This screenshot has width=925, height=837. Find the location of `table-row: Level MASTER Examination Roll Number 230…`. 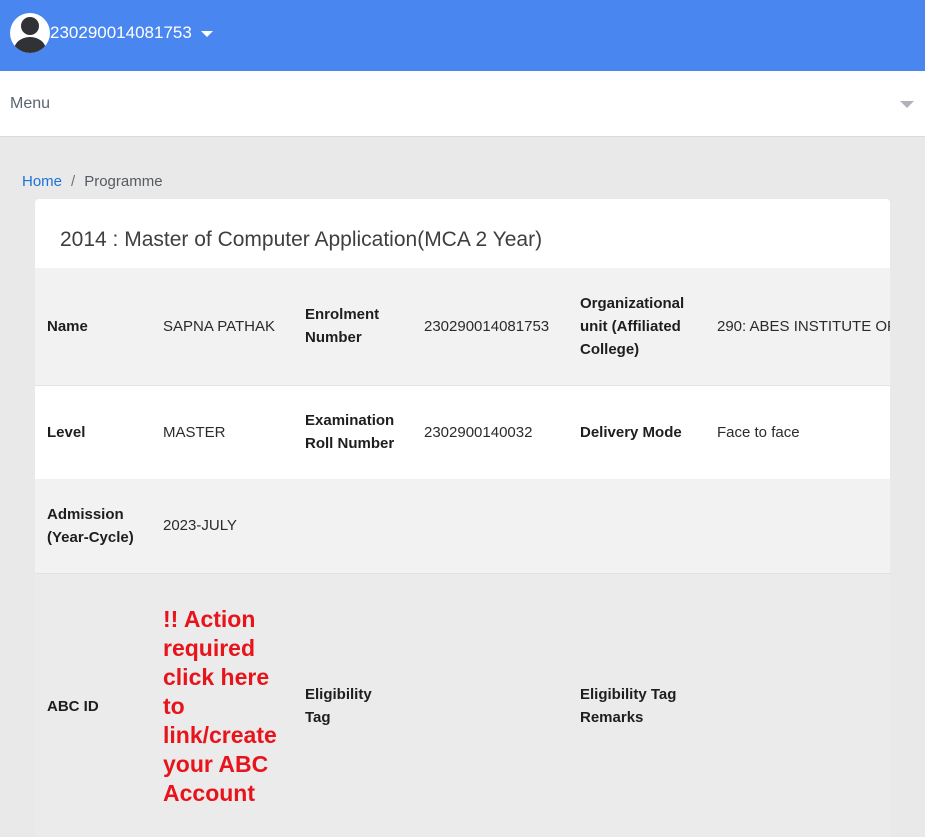

table-row: Level MASTER Examination Roll Number 230… is located at coordinates (462, 432).